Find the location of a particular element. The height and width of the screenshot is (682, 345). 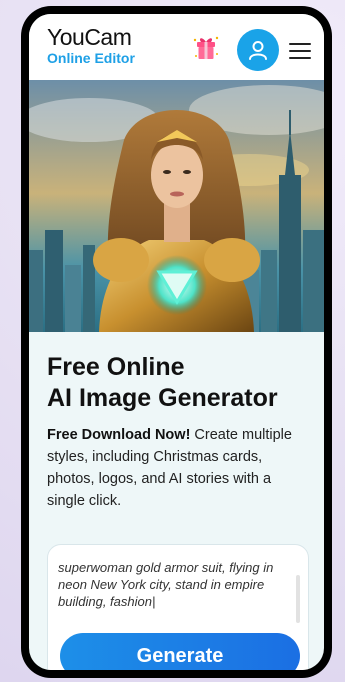

user-icon is located at coordinates (258, 50).